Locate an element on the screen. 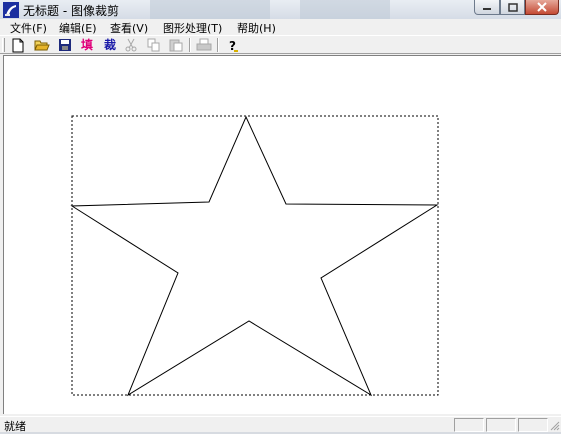 Image resolution: width=561 pixels, height=434 pixels. status-bar: 就绪 is located at coordinates (280, 424).